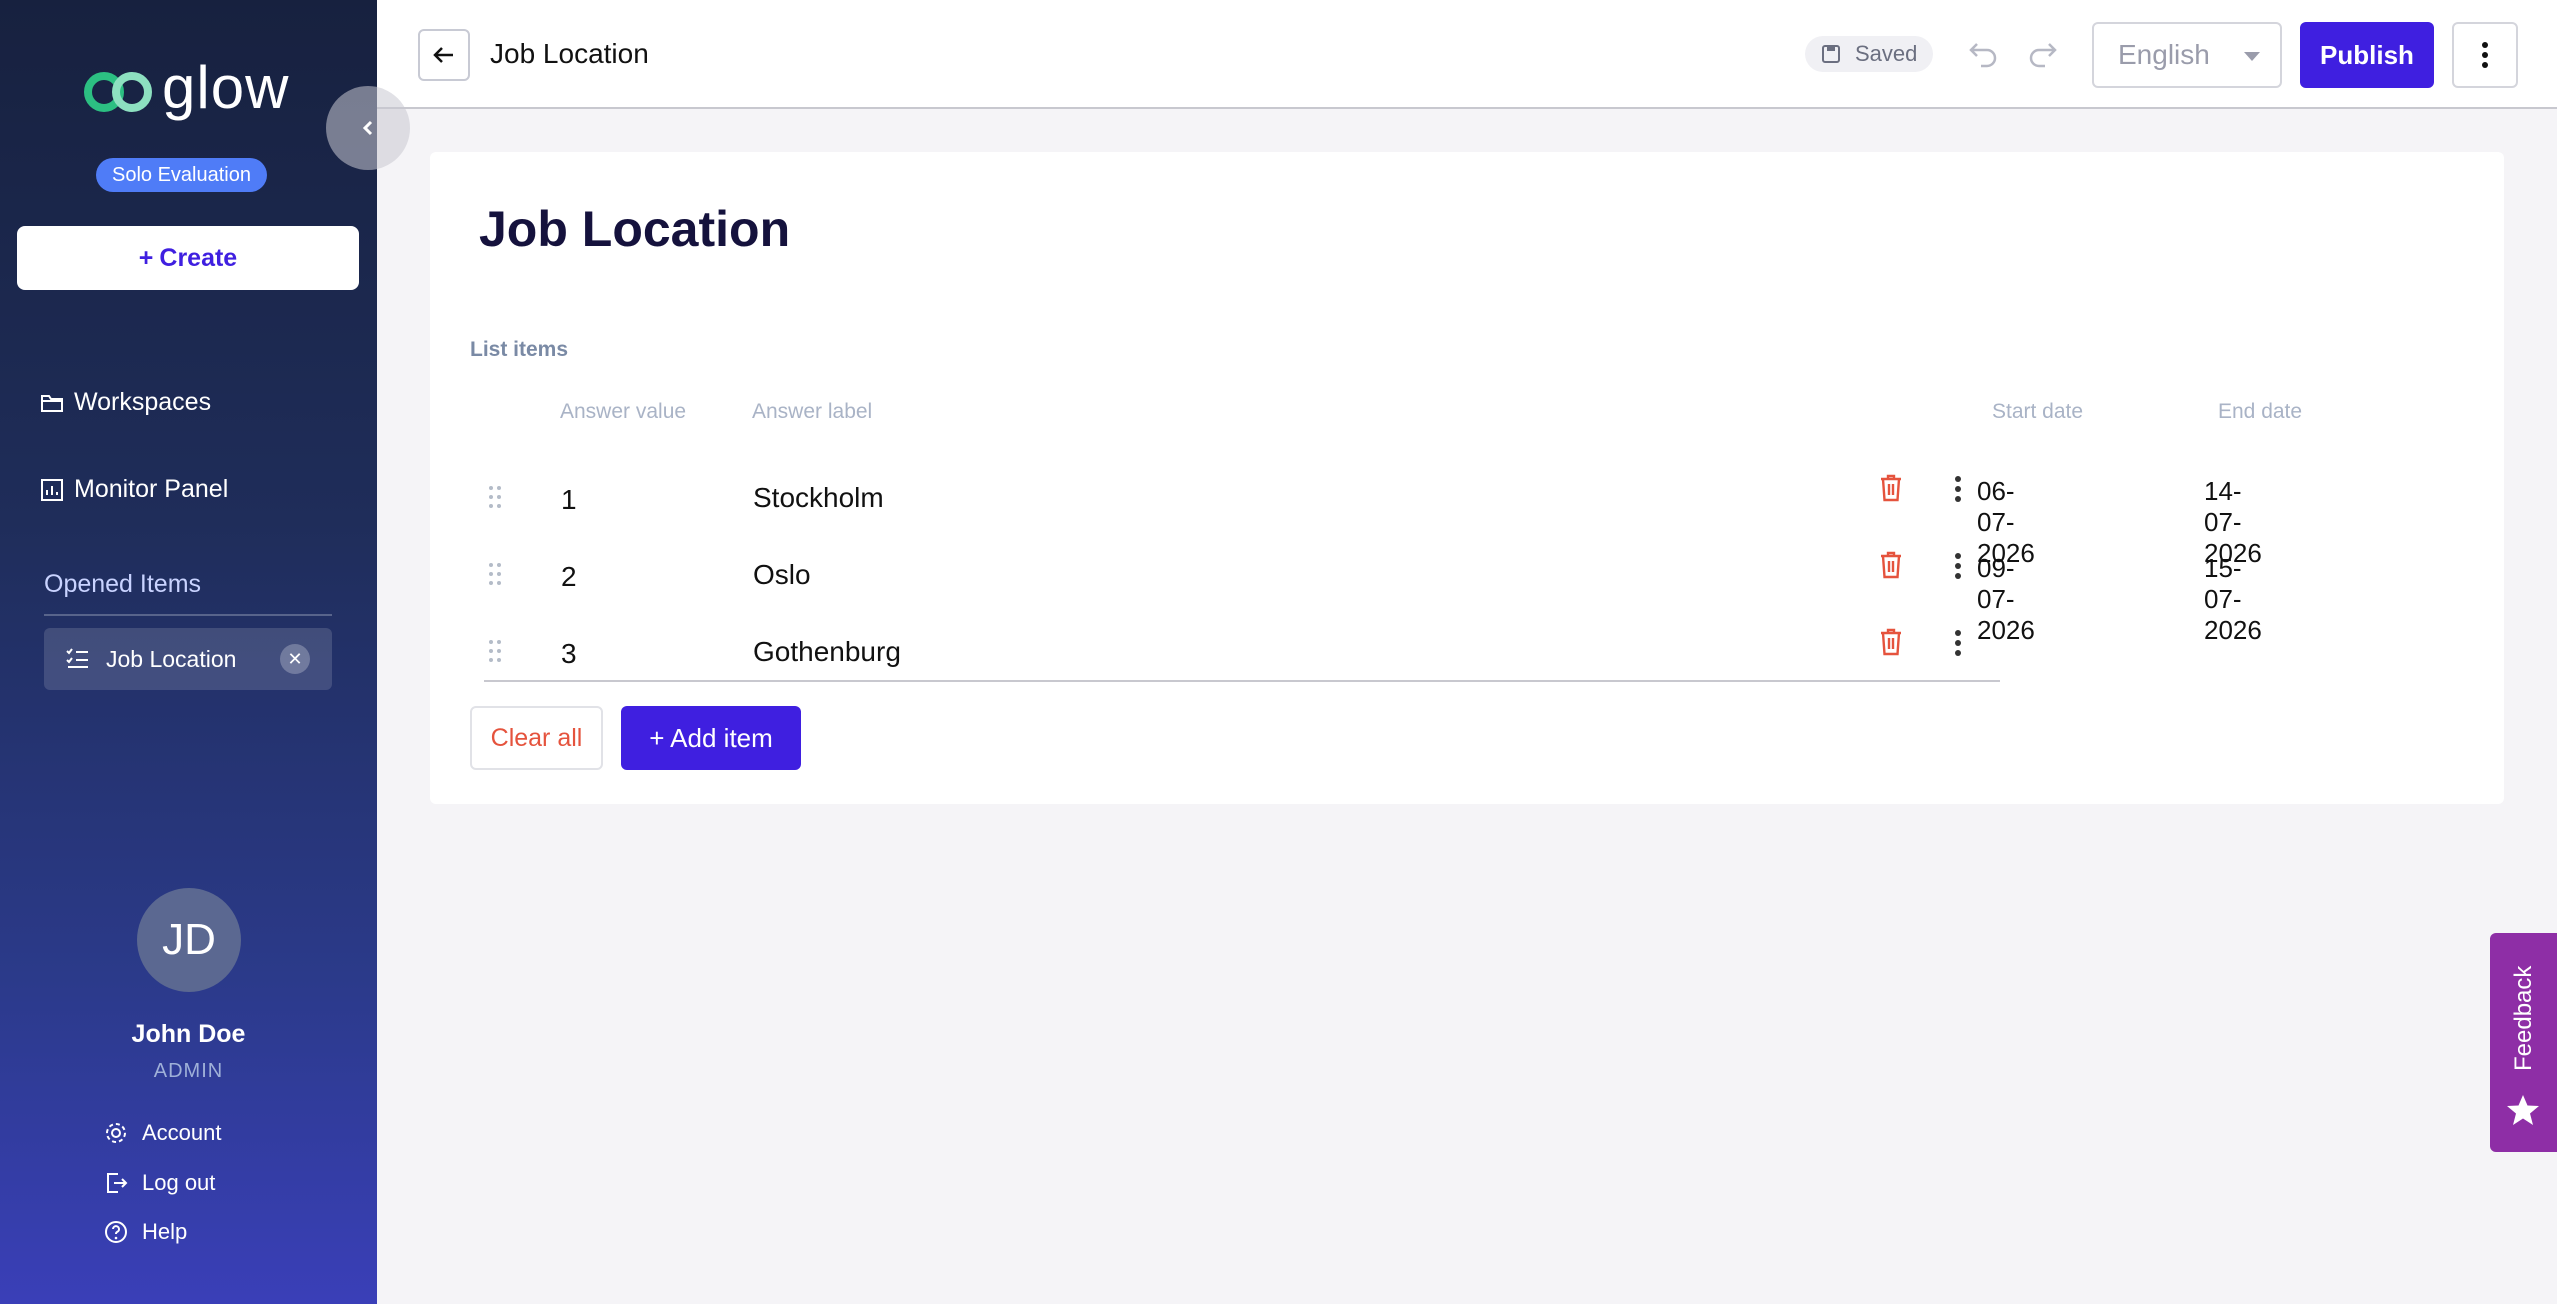 The width and height of the screenshot is (2557, 1304). What do you see at coordinates (2252, 56) in the screenshot?
I see `chevron-down-icon` at bounding box center [2252, 56].